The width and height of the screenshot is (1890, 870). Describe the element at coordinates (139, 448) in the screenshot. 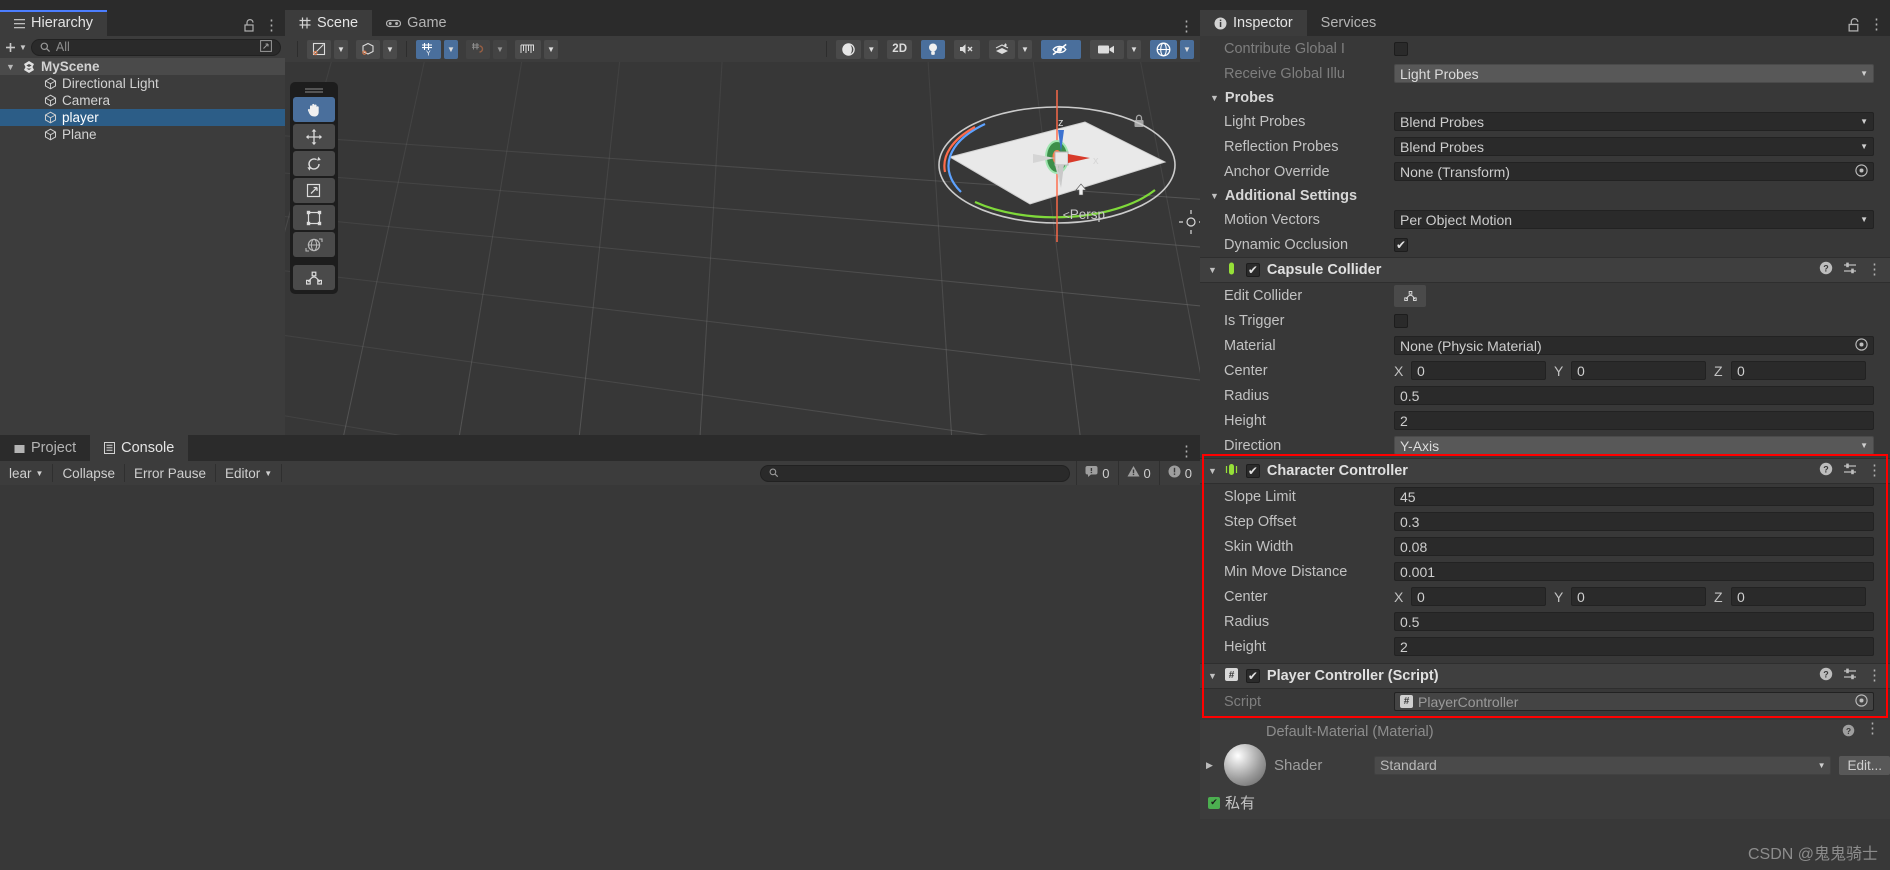

I see `tab-console: Console` at that location.